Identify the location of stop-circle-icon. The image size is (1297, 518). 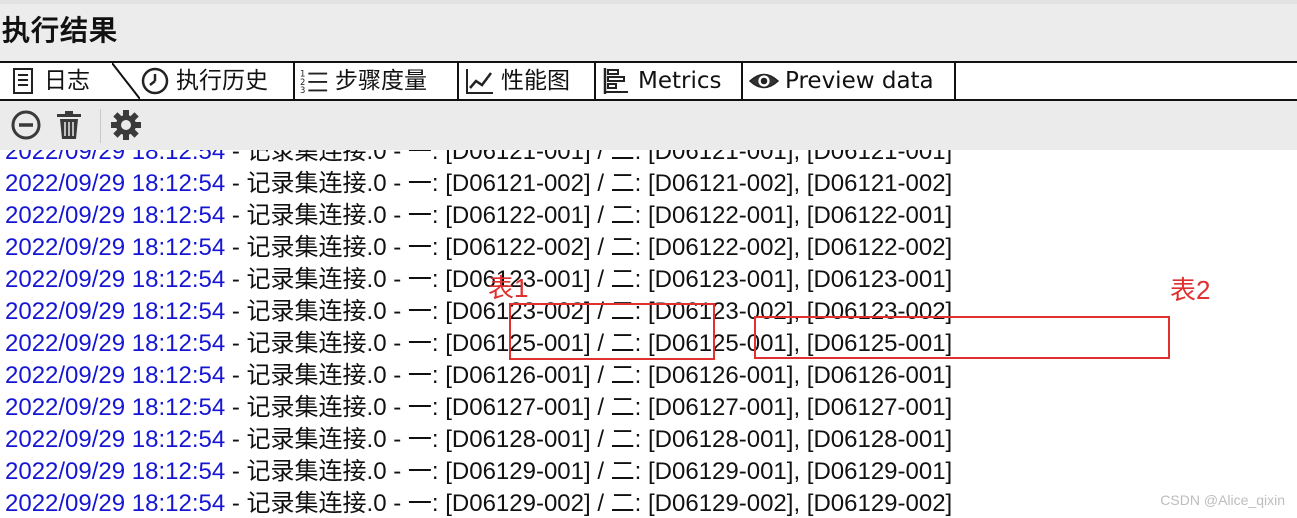
(26, 127).